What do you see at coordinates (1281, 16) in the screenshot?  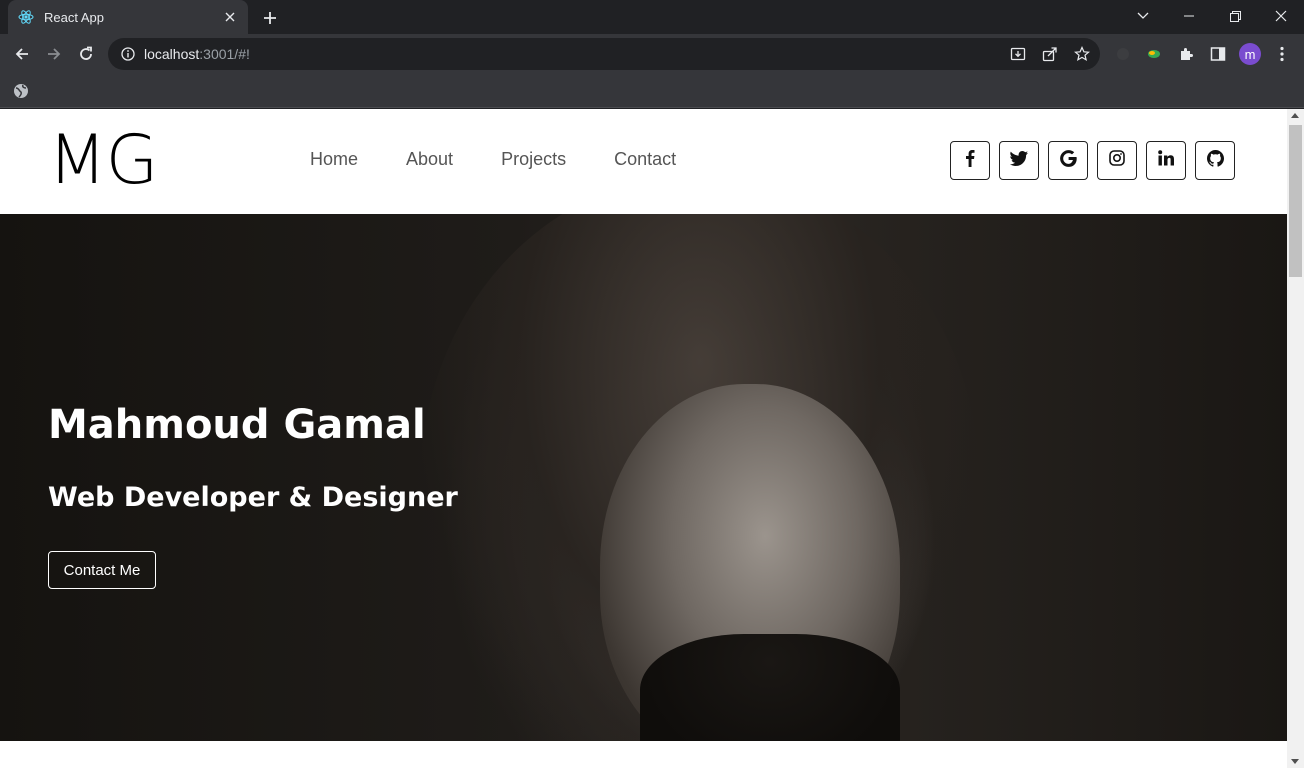 I see `close-window-icon` at bounding box center [1281, 16].